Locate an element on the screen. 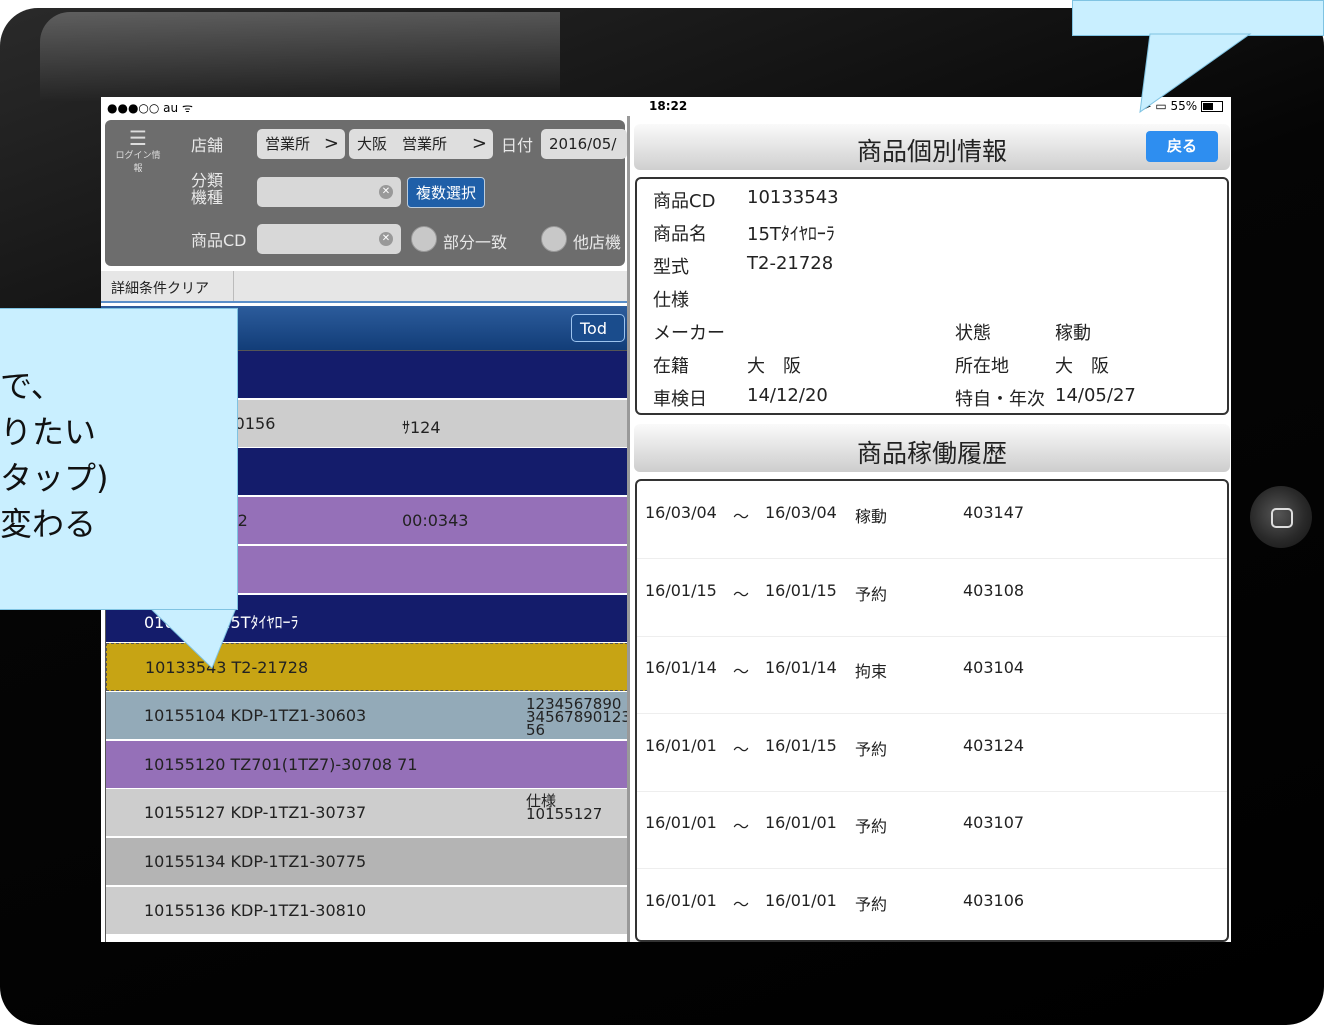 This screenshot has height=1025, width=1324. history-to: 16/01/14 is located at coordinates (801, 667).